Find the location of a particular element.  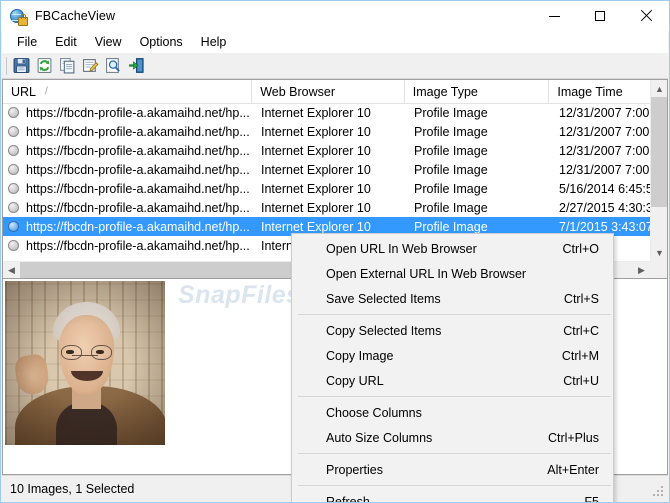

toolbar-save-button is located at coordinates (21, 66).